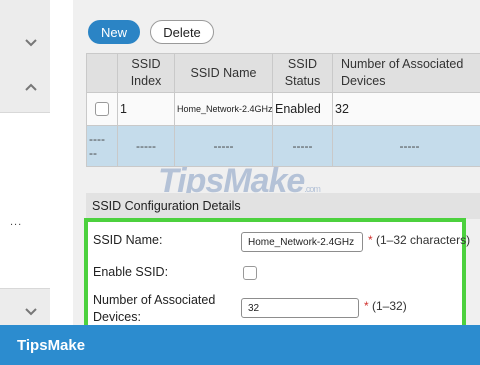 The height and width of the screenshot is (365, 480). I want to click on select-column-header, so click(102, 73).